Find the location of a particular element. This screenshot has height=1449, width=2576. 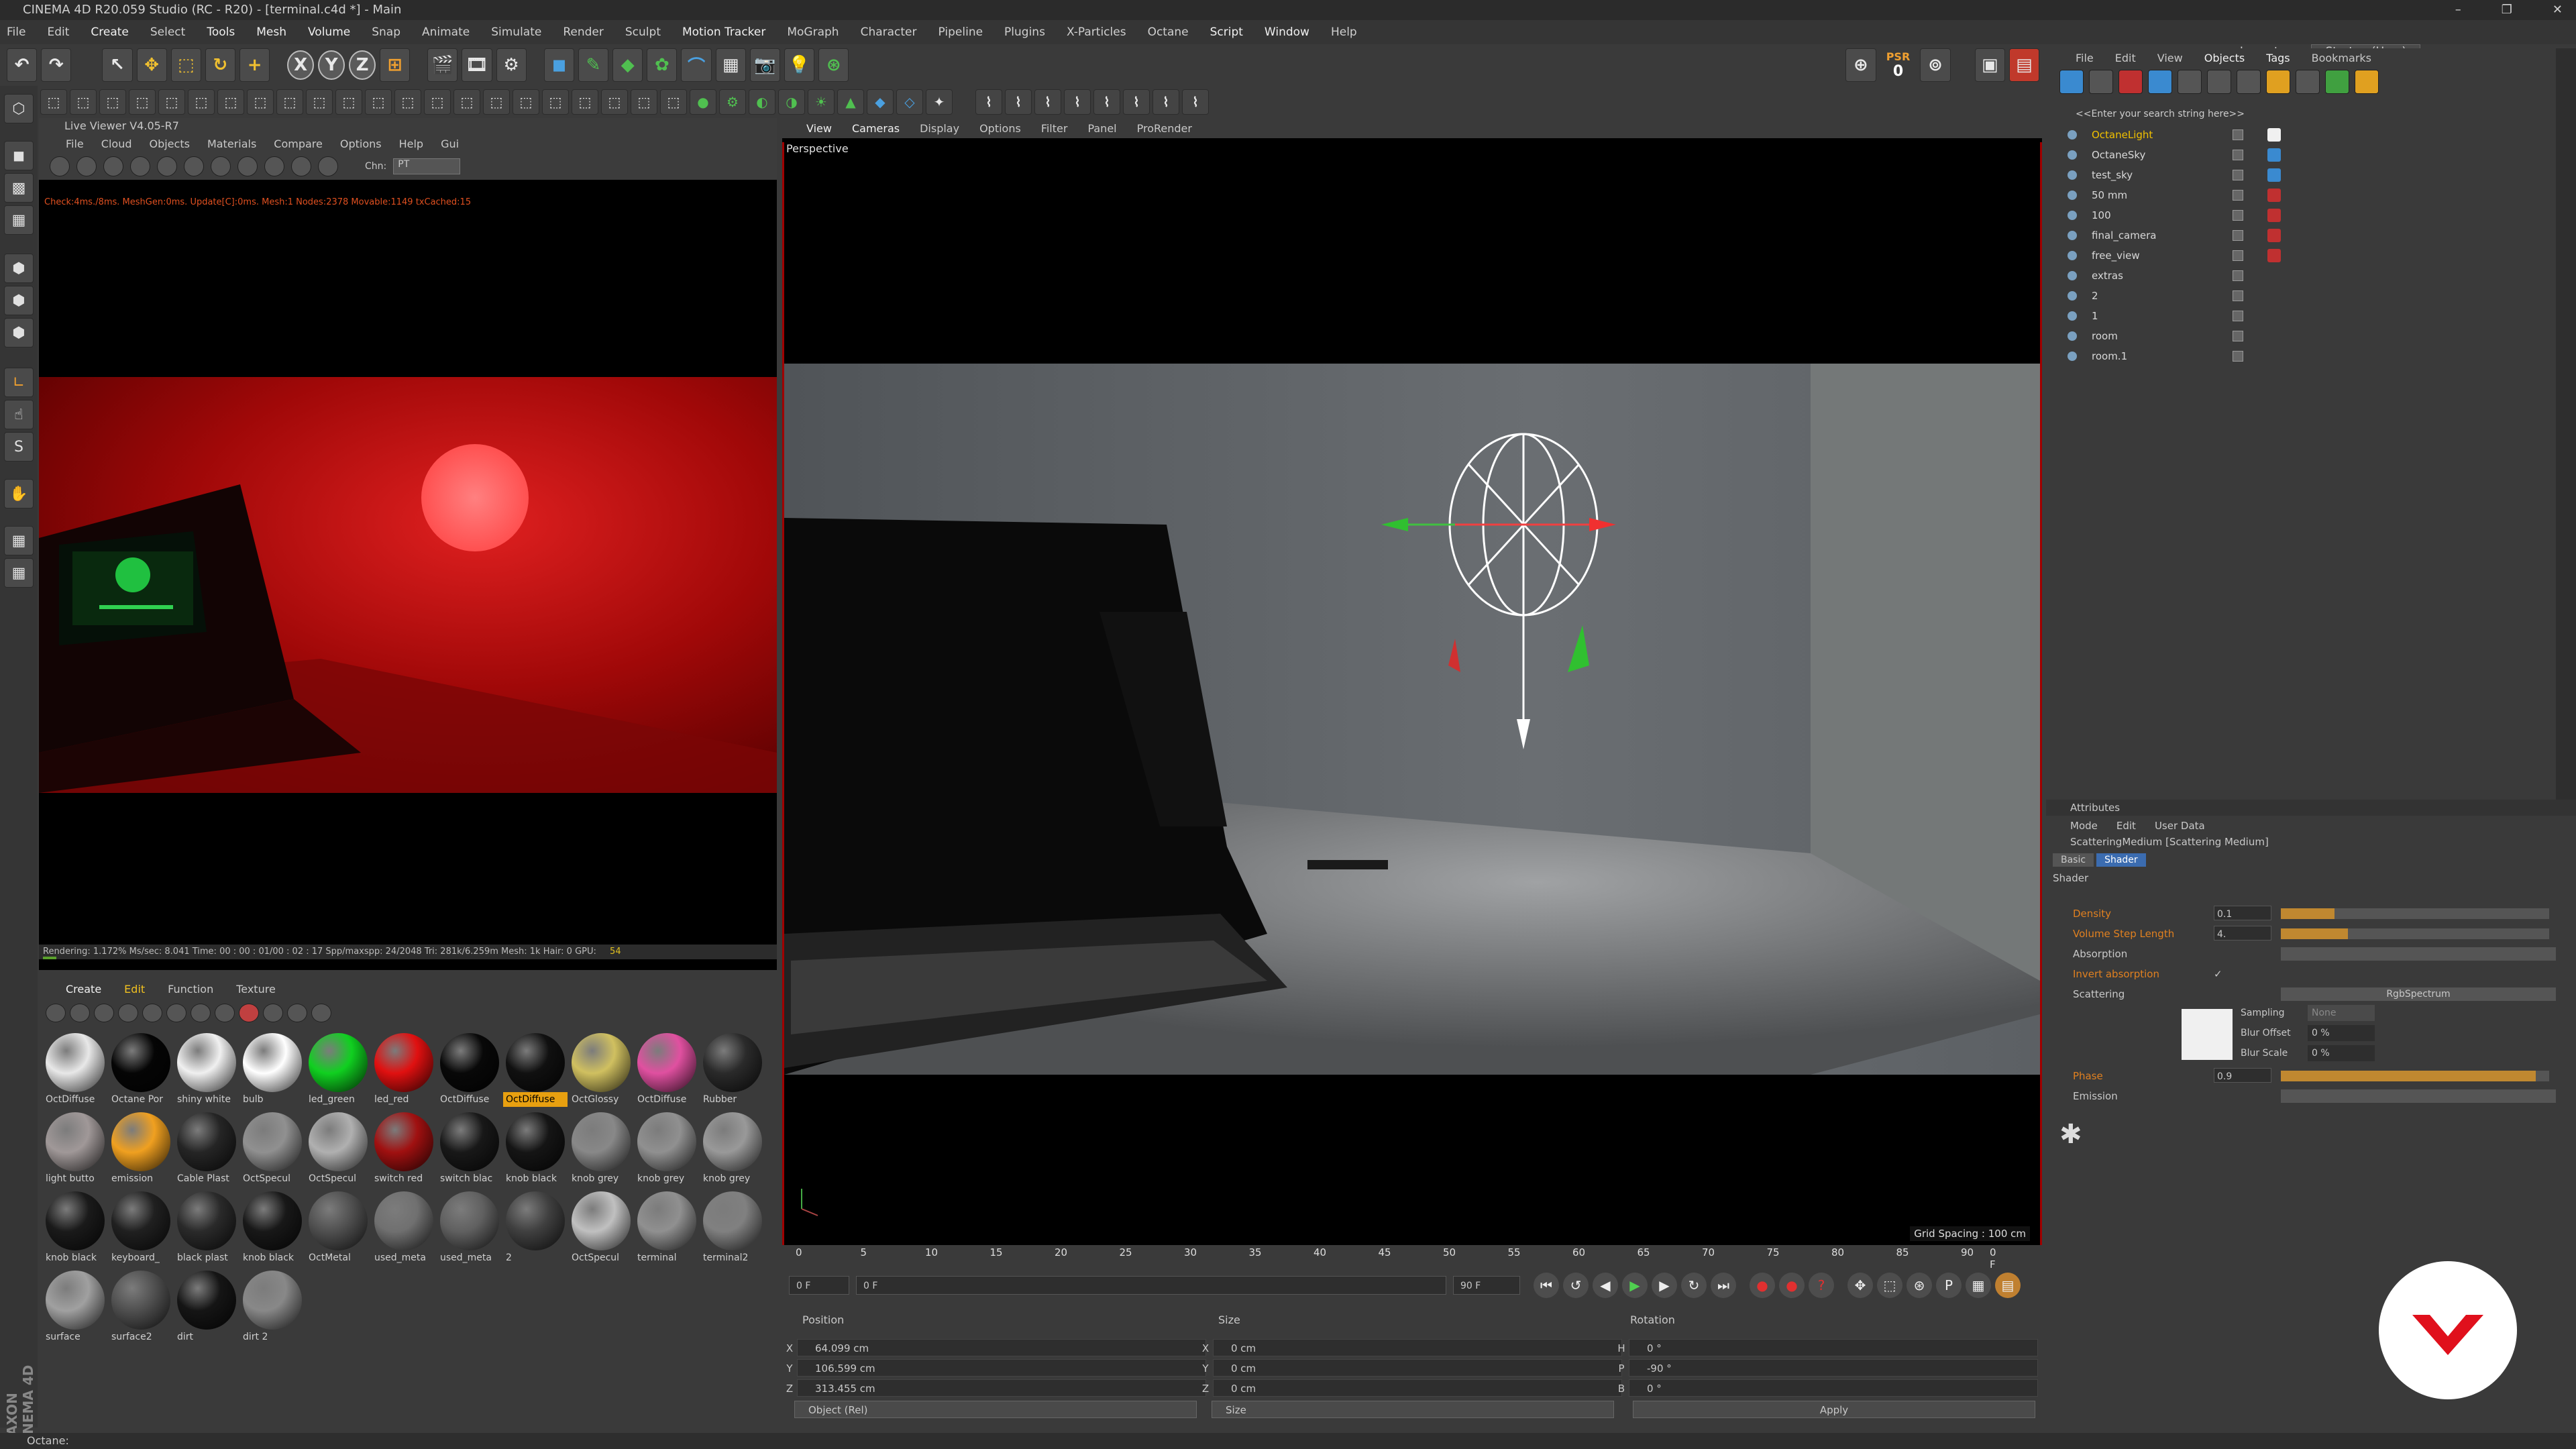

sculpt-icon: ✋ is located at coordinates (19, 493).